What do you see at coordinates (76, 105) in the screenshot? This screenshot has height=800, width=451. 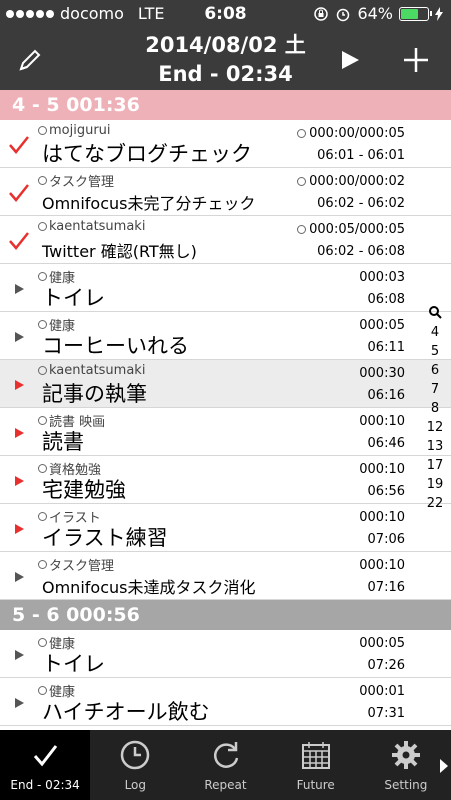 I see `section-title: 4 - 5 001:36` at bounding box center [76, 105].